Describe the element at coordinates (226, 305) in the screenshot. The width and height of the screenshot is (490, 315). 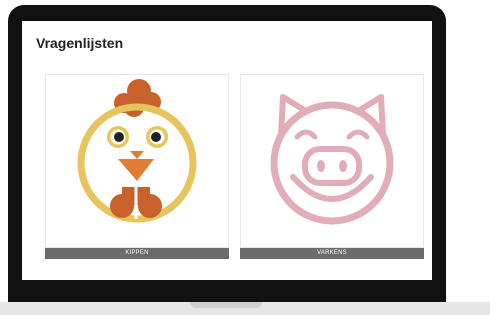
I see `laptop-notch` at that location.